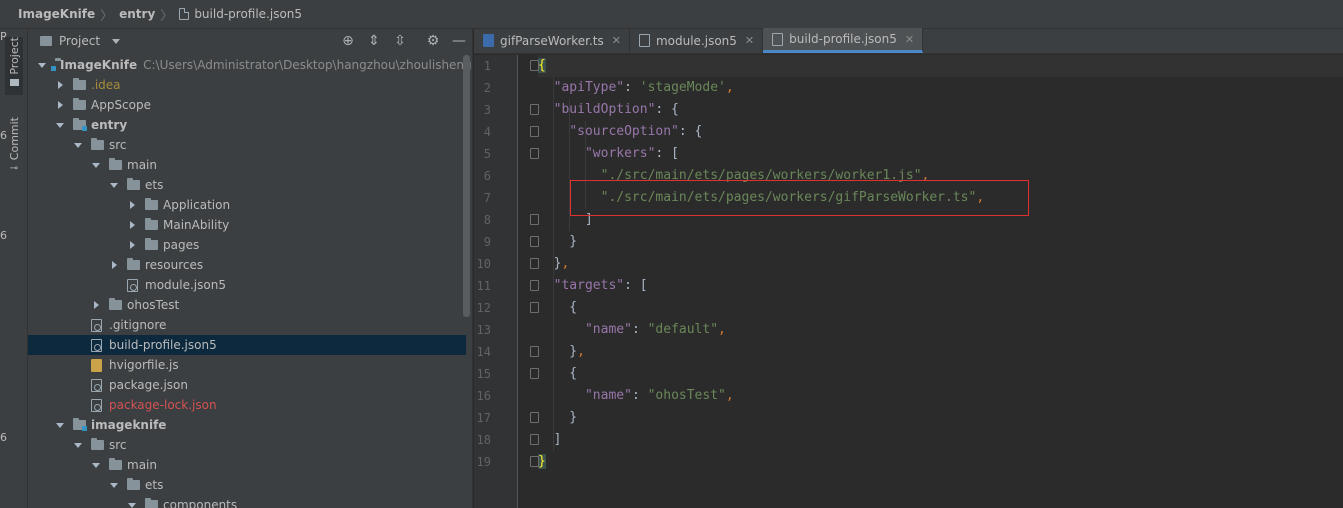  Describe the element at coordinates (79, 41) in the screenshot. I see `project-view-selector: Project` at that location.